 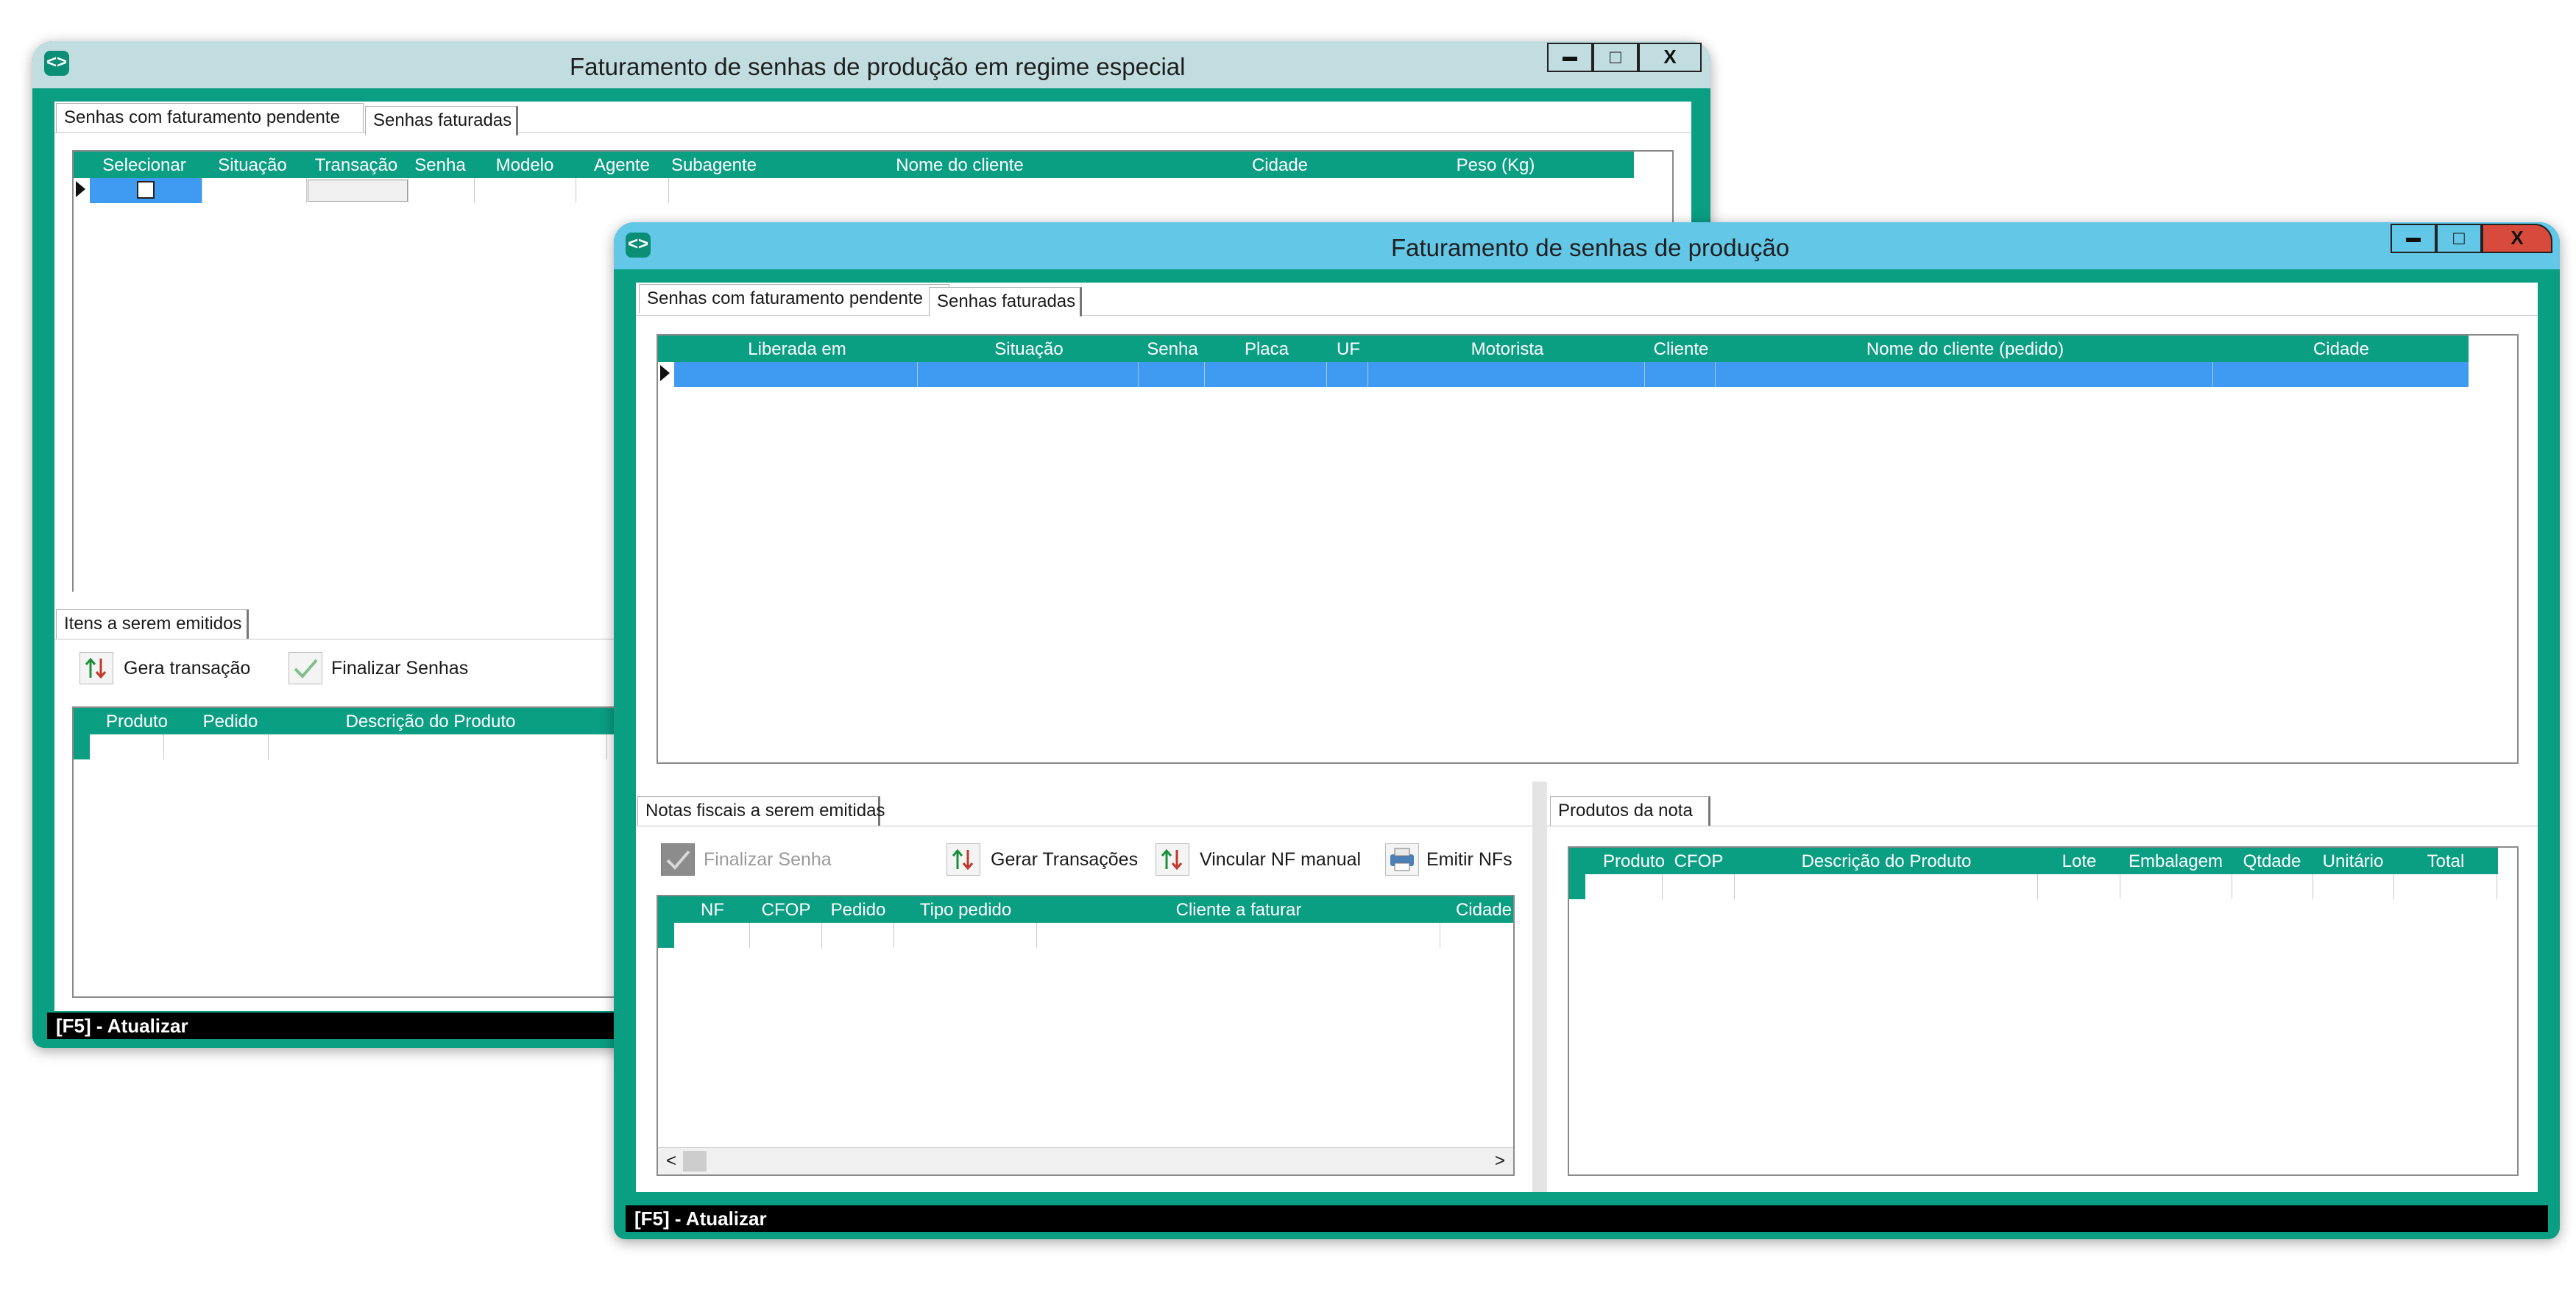 What do you see at coordinates (1495, 165) in the screenshot?
I see `col-peso: Peso (Kg)` at bounding box center [1495, 165].